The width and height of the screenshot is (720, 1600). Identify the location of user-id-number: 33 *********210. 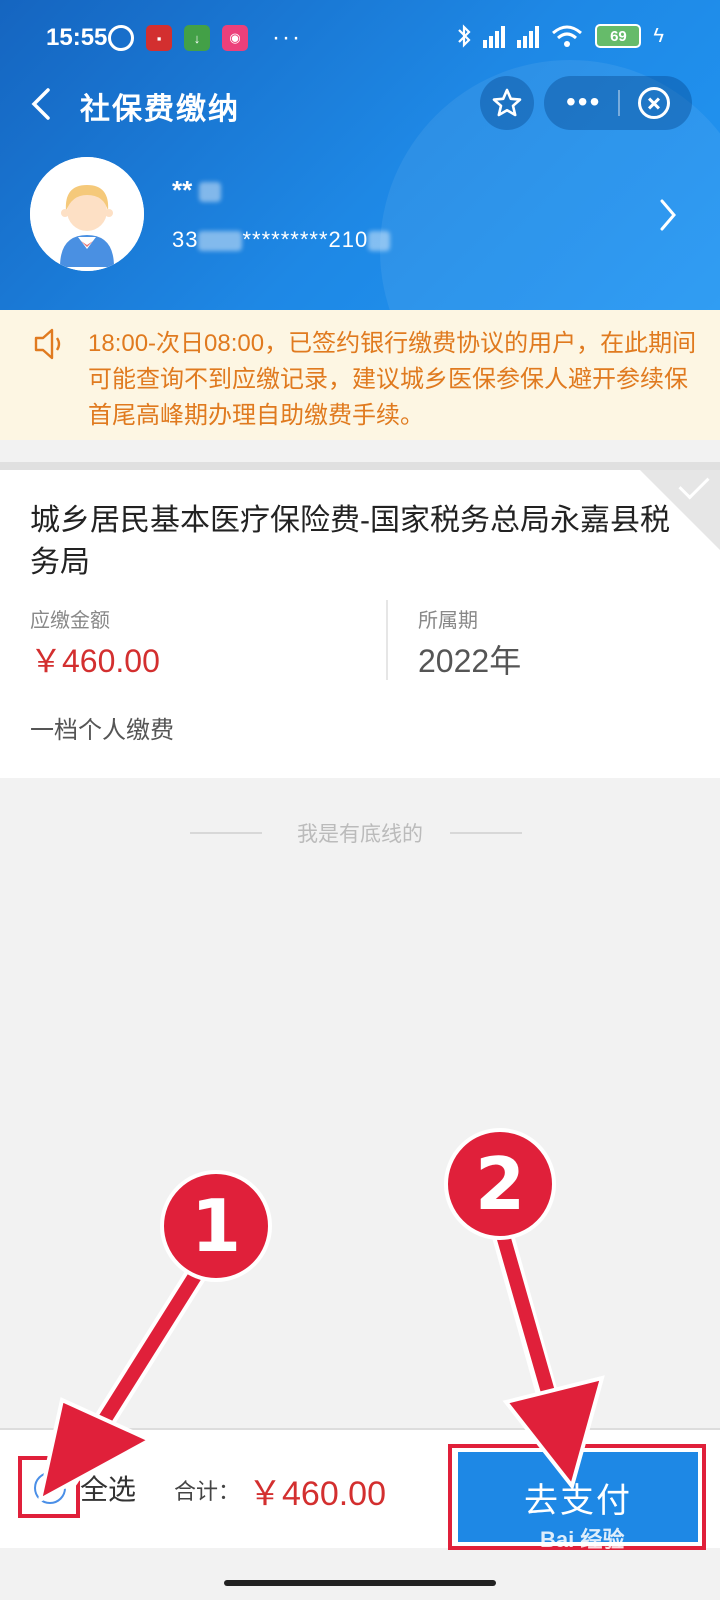
(281, 240).